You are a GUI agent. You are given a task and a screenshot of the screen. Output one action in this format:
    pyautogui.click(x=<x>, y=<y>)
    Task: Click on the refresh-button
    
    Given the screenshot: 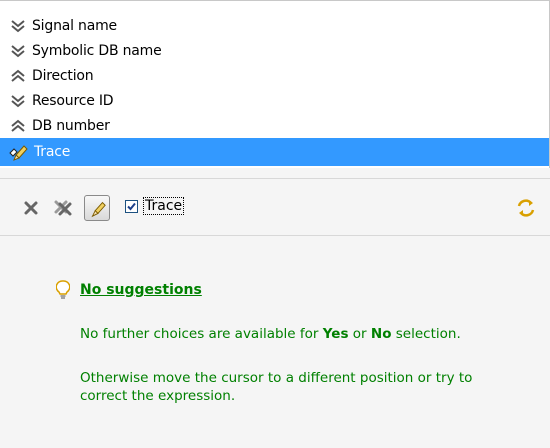 What is the action you would take?
    pyautogui.click(x=526, y=208)
    